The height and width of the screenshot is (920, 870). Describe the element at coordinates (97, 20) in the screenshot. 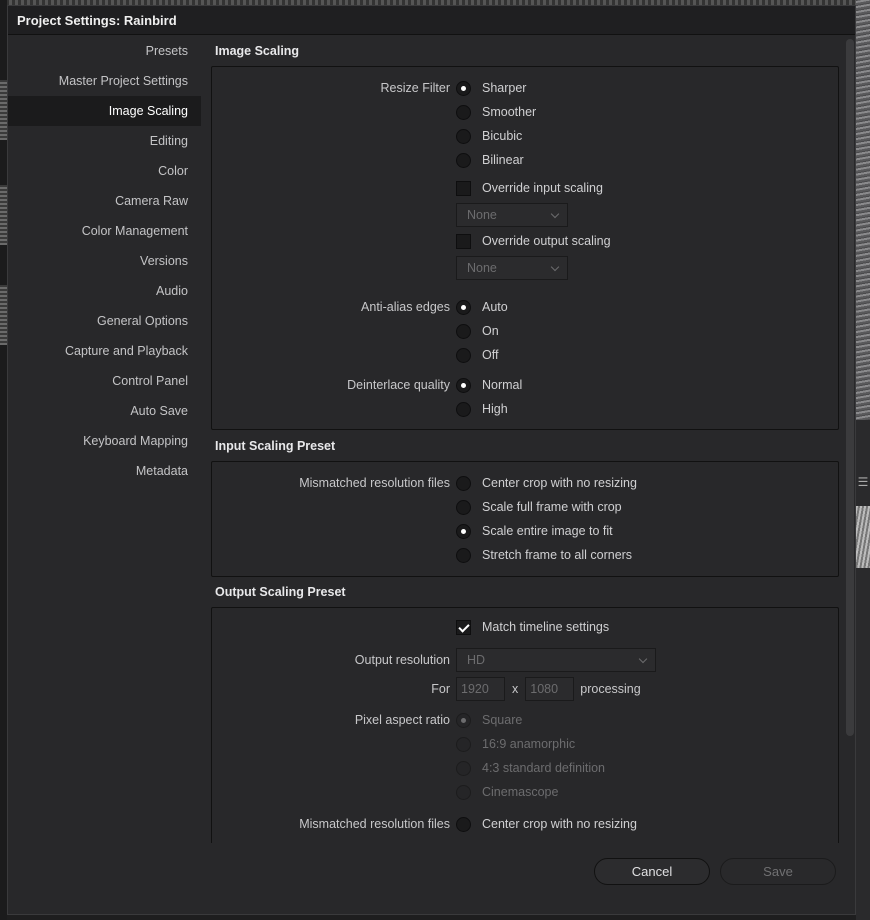

I see `dialog-title: Project Settings: Rainbird` at that location.